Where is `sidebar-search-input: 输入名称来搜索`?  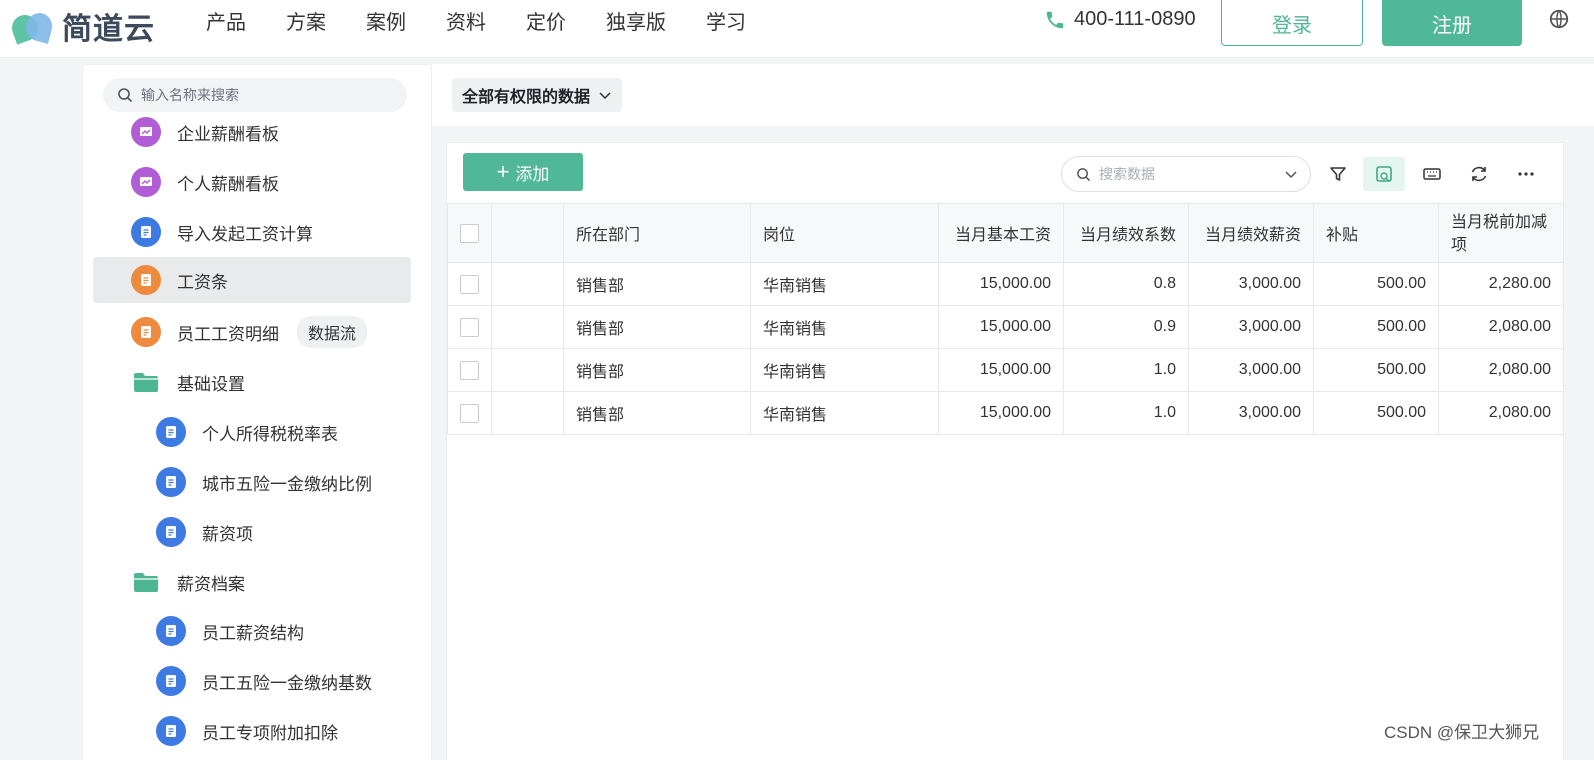
sidebar-search-input: 输入名称来搜索 is located at coordinates (255, 95).